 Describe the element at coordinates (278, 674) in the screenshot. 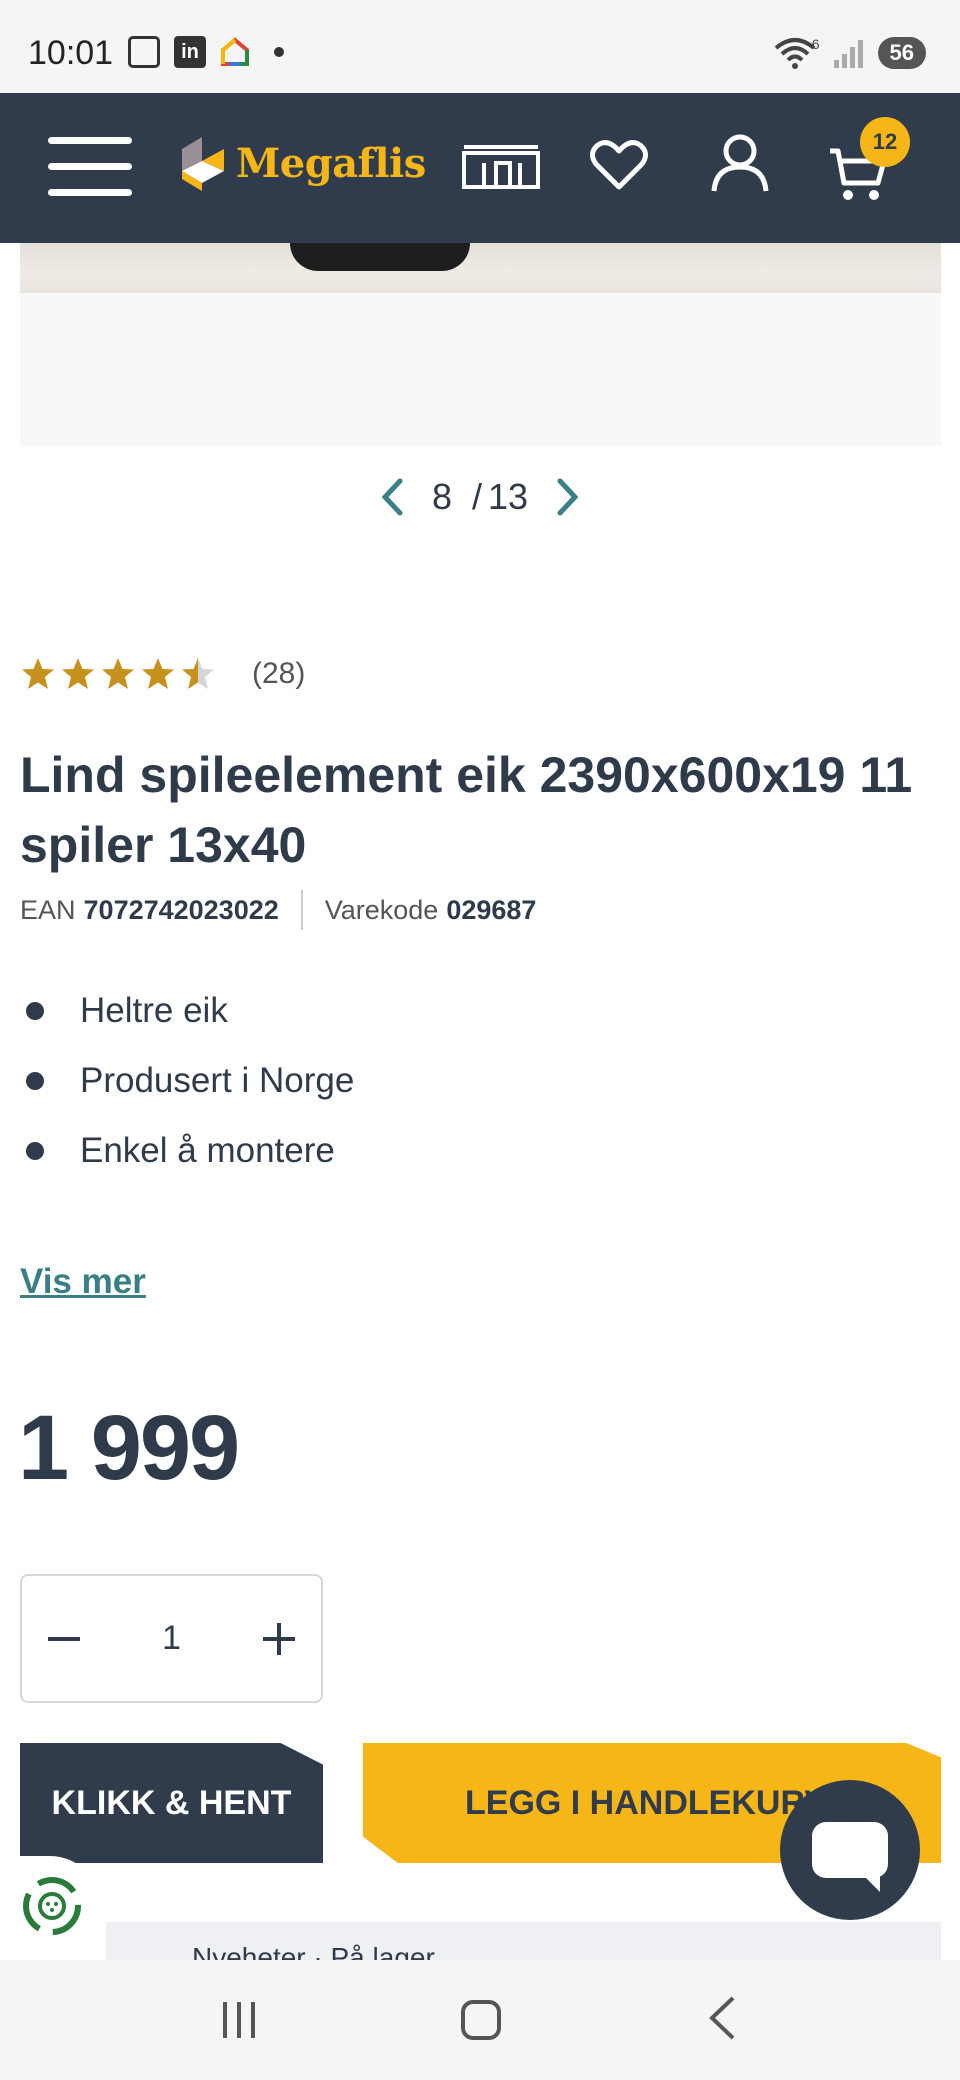

I see `review-count: (28)` at that location.